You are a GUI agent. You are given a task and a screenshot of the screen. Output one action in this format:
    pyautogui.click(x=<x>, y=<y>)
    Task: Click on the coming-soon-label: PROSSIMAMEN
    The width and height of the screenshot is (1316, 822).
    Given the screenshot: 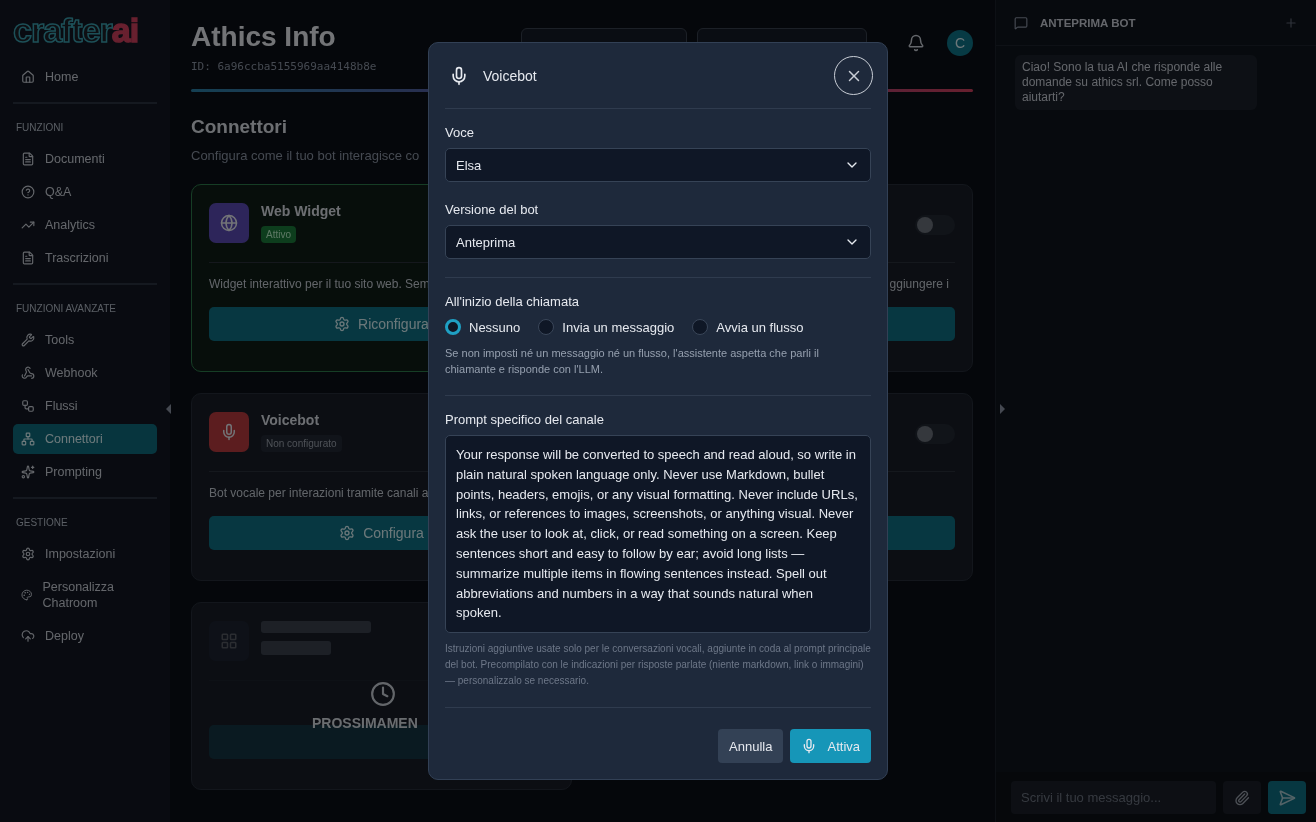 What is the action you would take?
    pyautogui.click(x=365, y=723)
    